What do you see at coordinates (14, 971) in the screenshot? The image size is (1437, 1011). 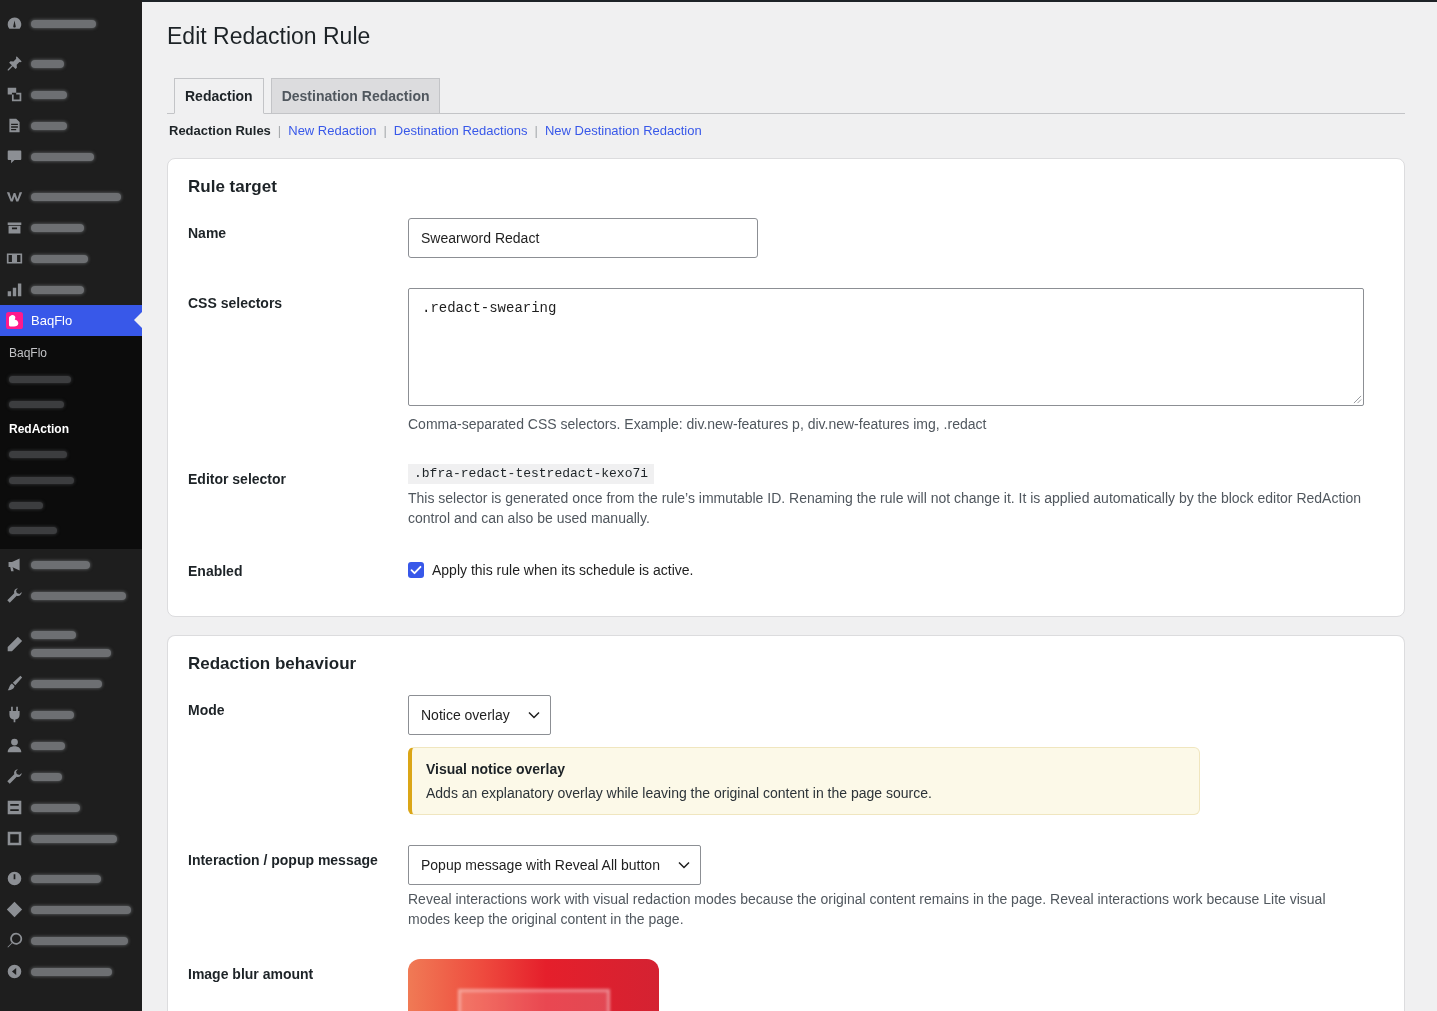 I see `collapse-icon` at bounding box center [14, 971].